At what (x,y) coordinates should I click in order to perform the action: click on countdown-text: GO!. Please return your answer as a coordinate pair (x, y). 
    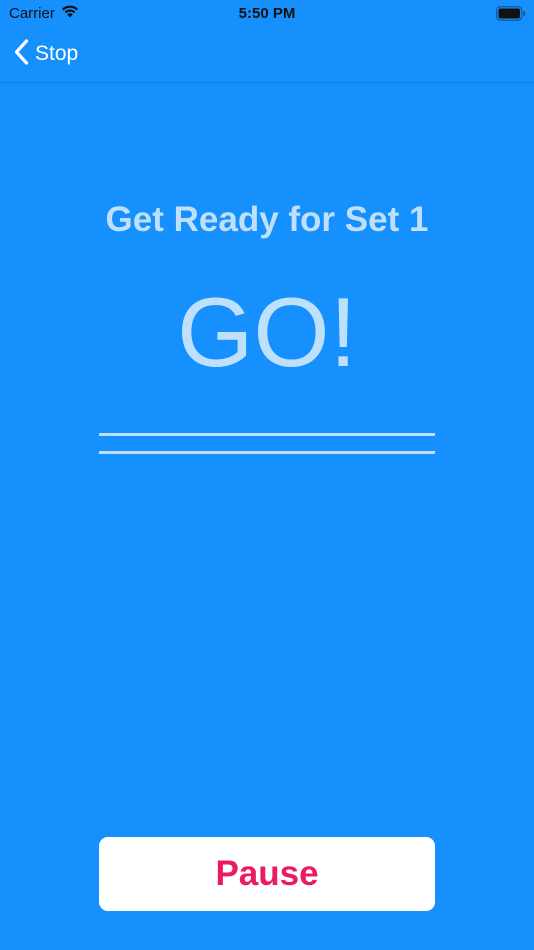
    Looking at the image, I should click on (267, 332).